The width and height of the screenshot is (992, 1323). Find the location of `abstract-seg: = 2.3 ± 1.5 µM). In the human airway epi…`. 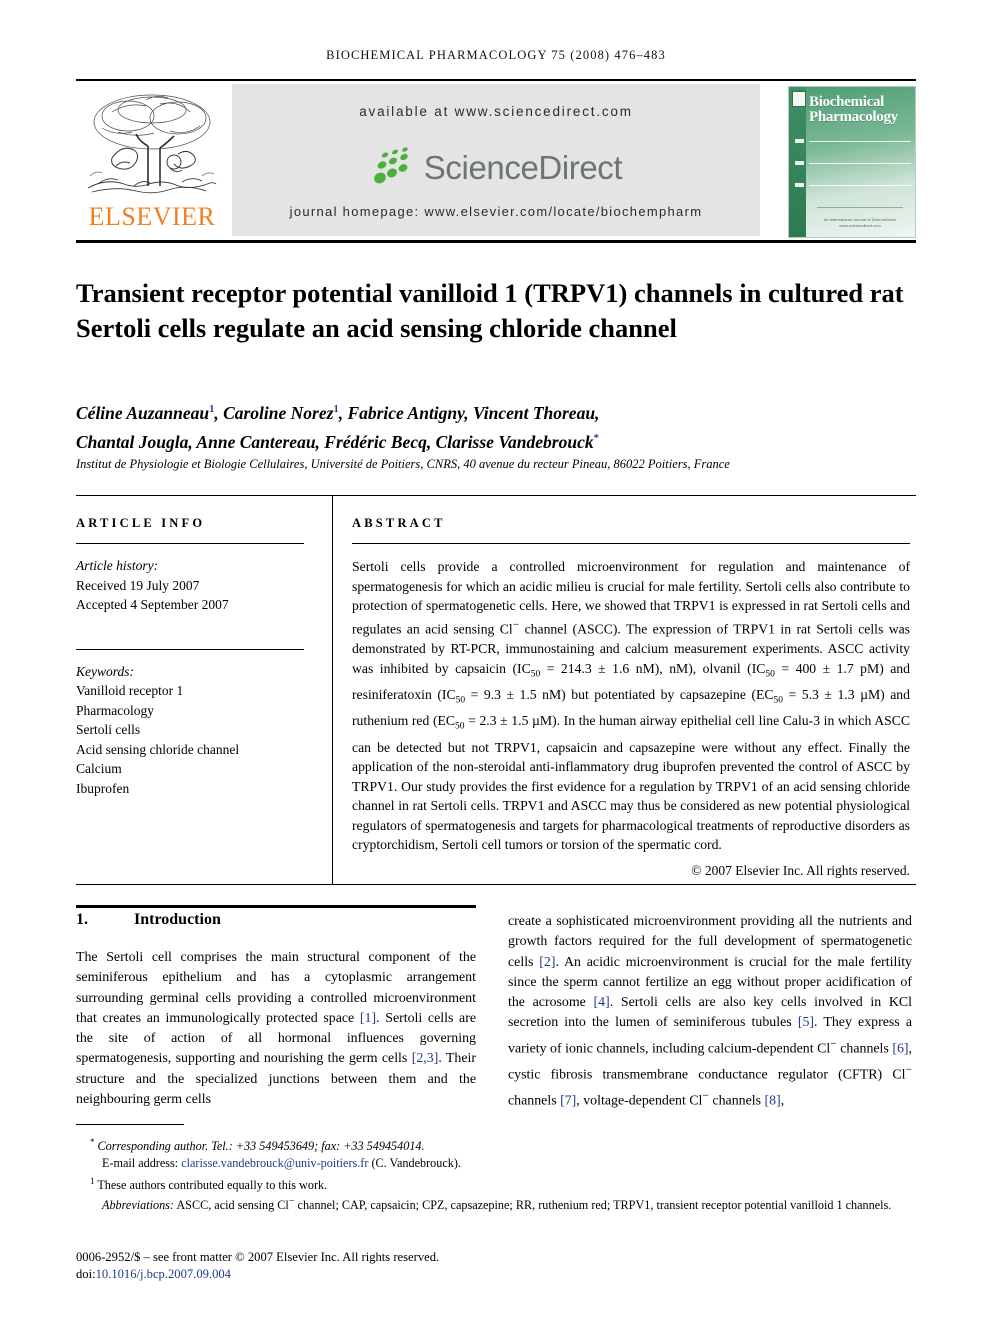

abstract-seg: = 2.3 ± 1.5 µM). In the human airway epi… is located at coordinates (631, 783).